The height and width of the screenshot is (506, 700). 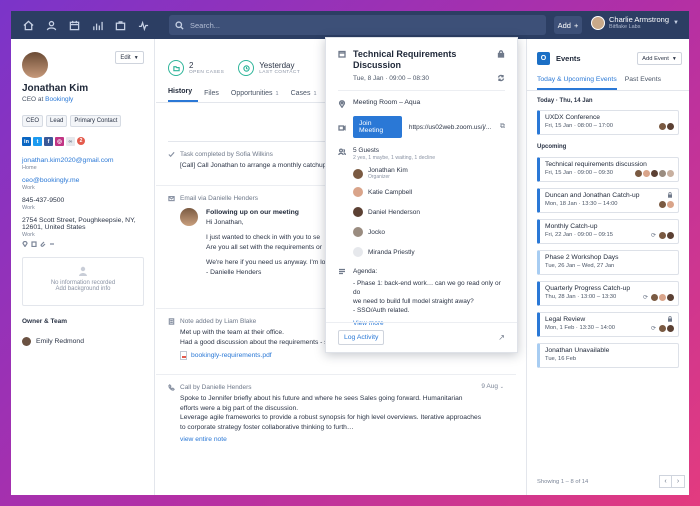 I want to click on tab-label: Files, so click(x=211, y=93).